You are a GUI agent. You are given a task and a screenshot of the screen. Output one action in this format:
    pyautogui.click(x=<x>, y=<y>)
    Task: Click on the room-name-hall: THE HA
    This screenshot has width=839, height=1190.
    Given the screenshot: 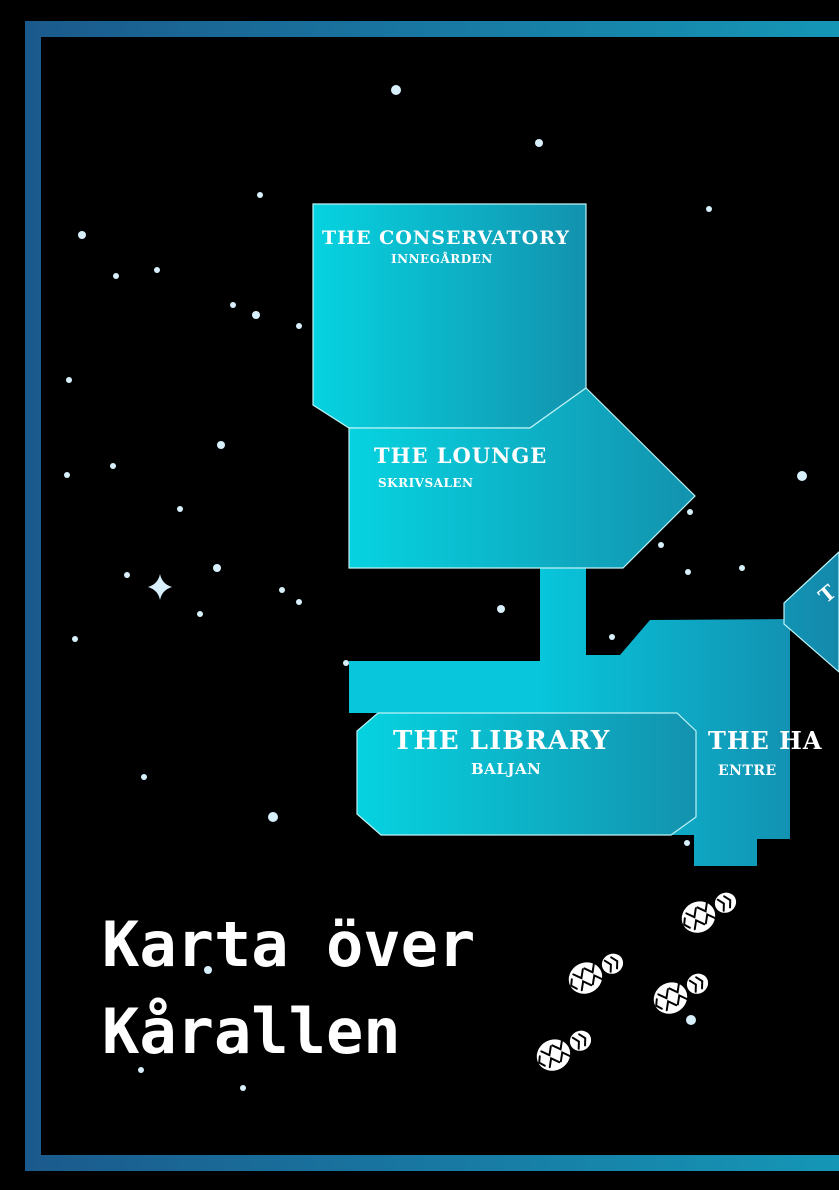 What is the action you would take?
    pyautogui.click(x=765, y=740)
    